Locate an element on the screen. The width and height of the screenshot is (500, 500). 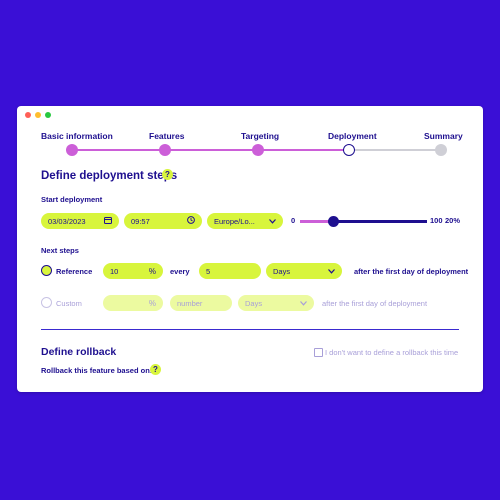
close-dot is located at coordinates (28, 115).